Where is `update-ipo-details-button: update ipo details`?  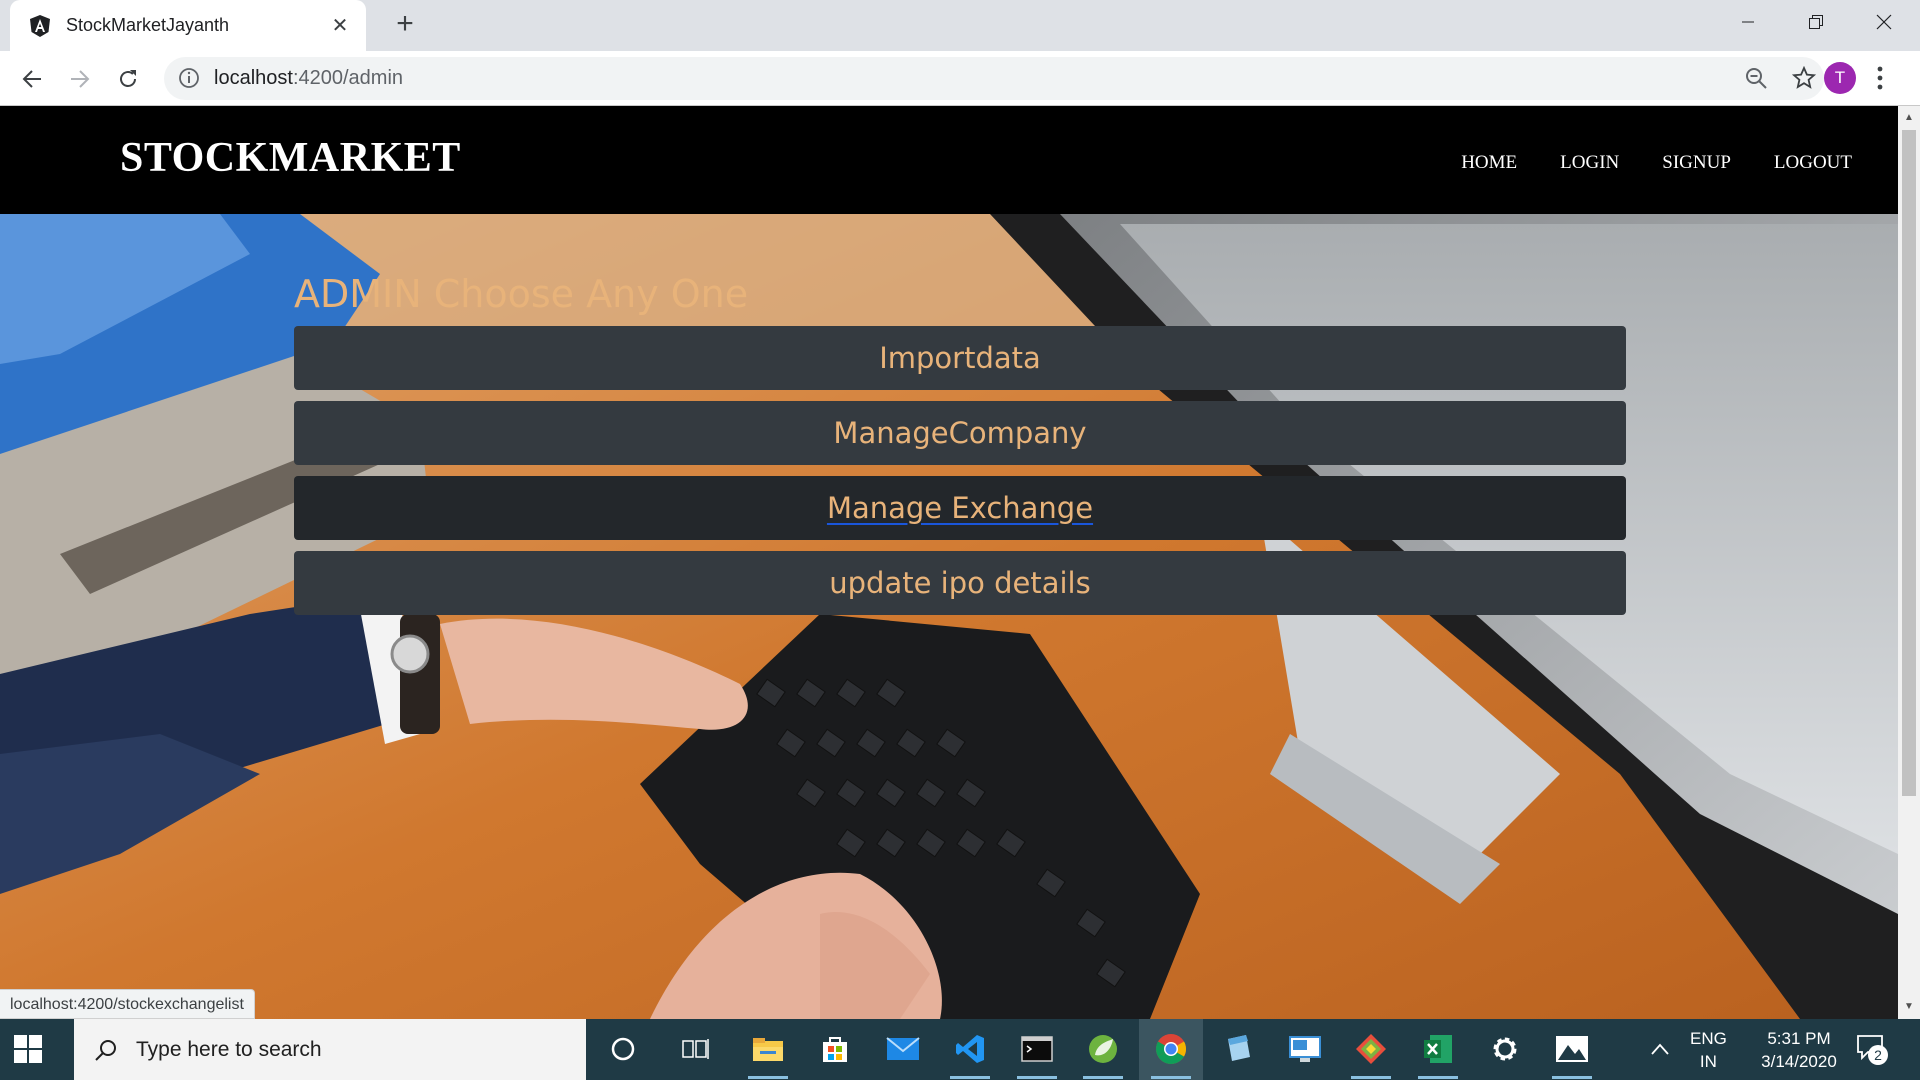
update-ipo-details-button: update ipo details is located at coordinates (960, 583).